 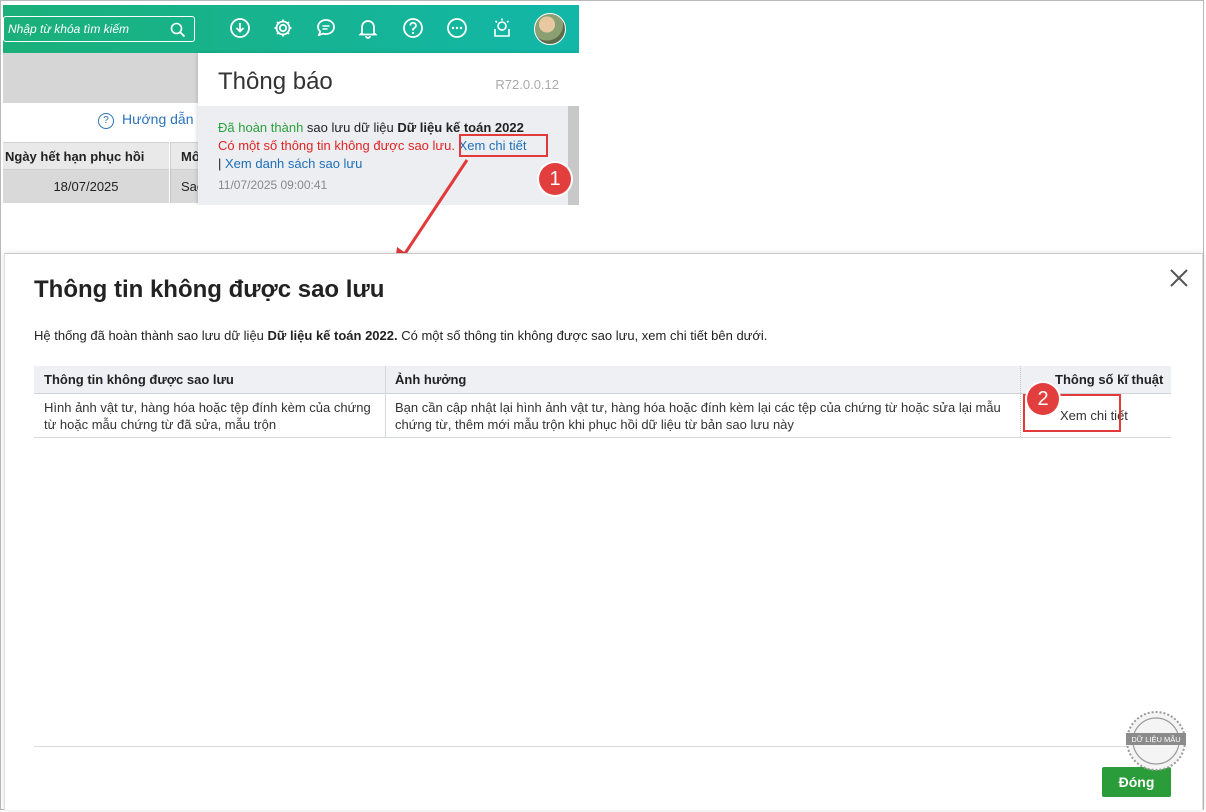 What do you see at coordinates (332, 335) in the screenshot?
I see `desc-database: Dữ liệu kế toán 2022.` at bounding box center [332, 335].